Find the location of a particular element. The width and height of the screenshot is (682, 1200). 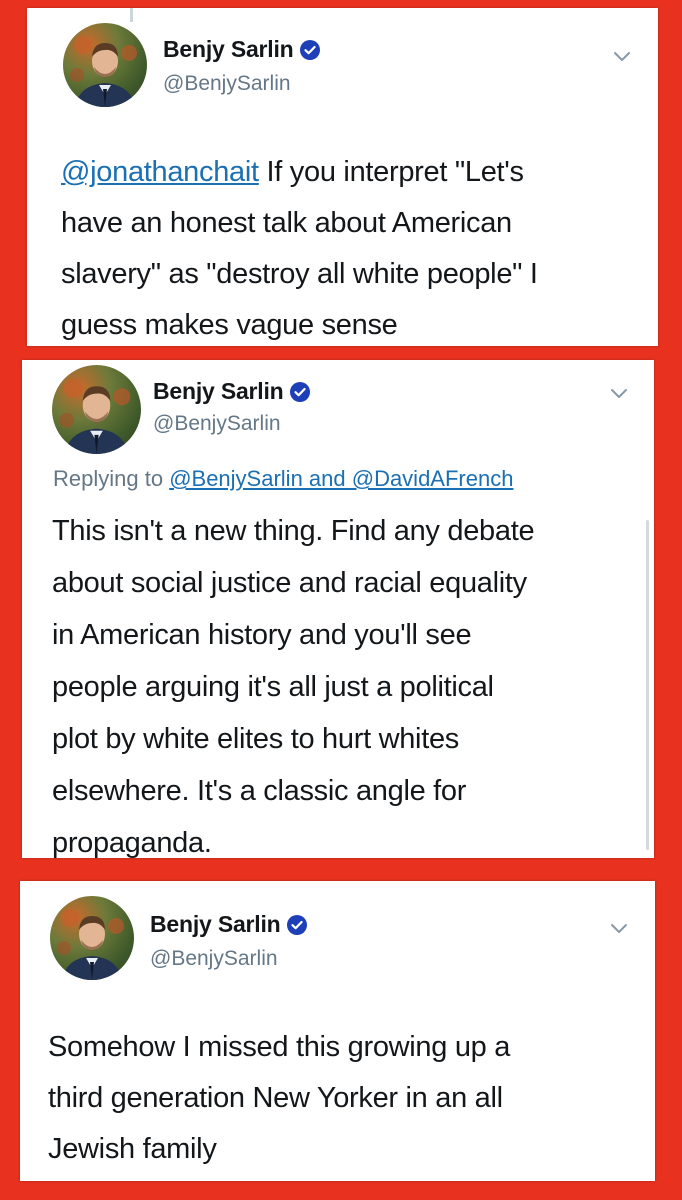

tweet-text-line: If you interpret "Let's is located at coordinates (391, 172).